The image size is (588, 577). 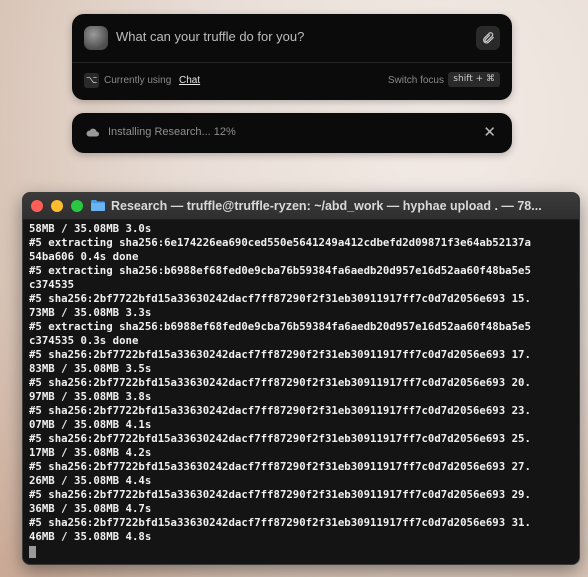 What do you see at coordinates (189, 80) in the screenshot?
I see `mode-link-chat: Chat` at bounding box center [189, 80].